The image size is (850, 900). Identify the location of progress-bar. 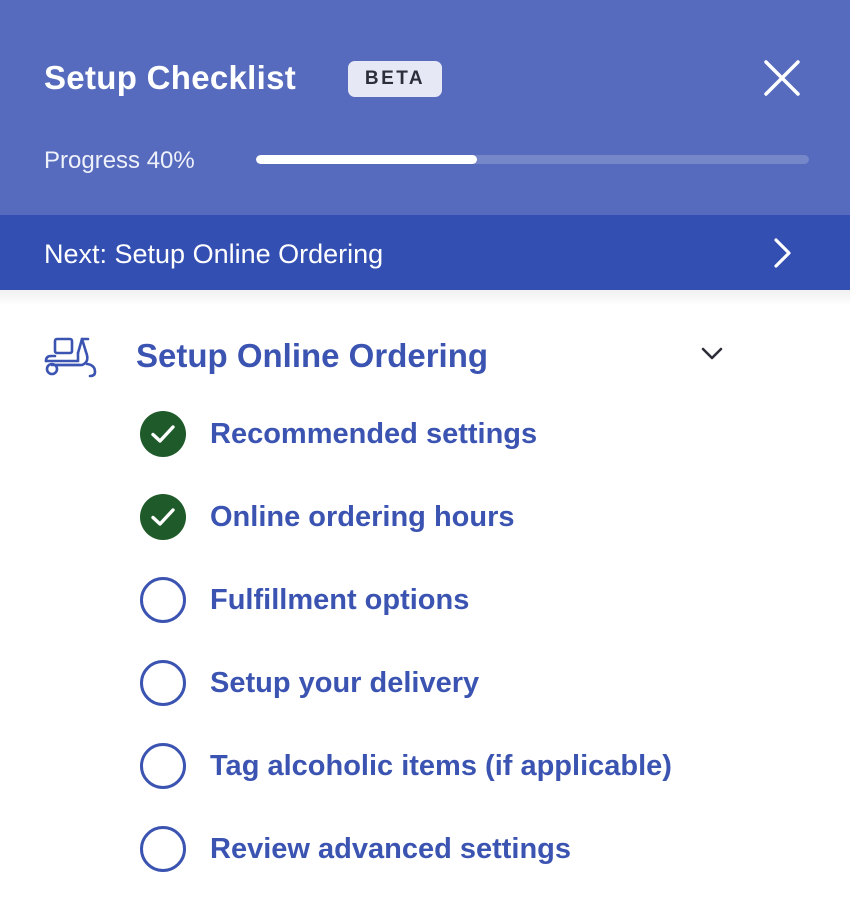
(532, 159).